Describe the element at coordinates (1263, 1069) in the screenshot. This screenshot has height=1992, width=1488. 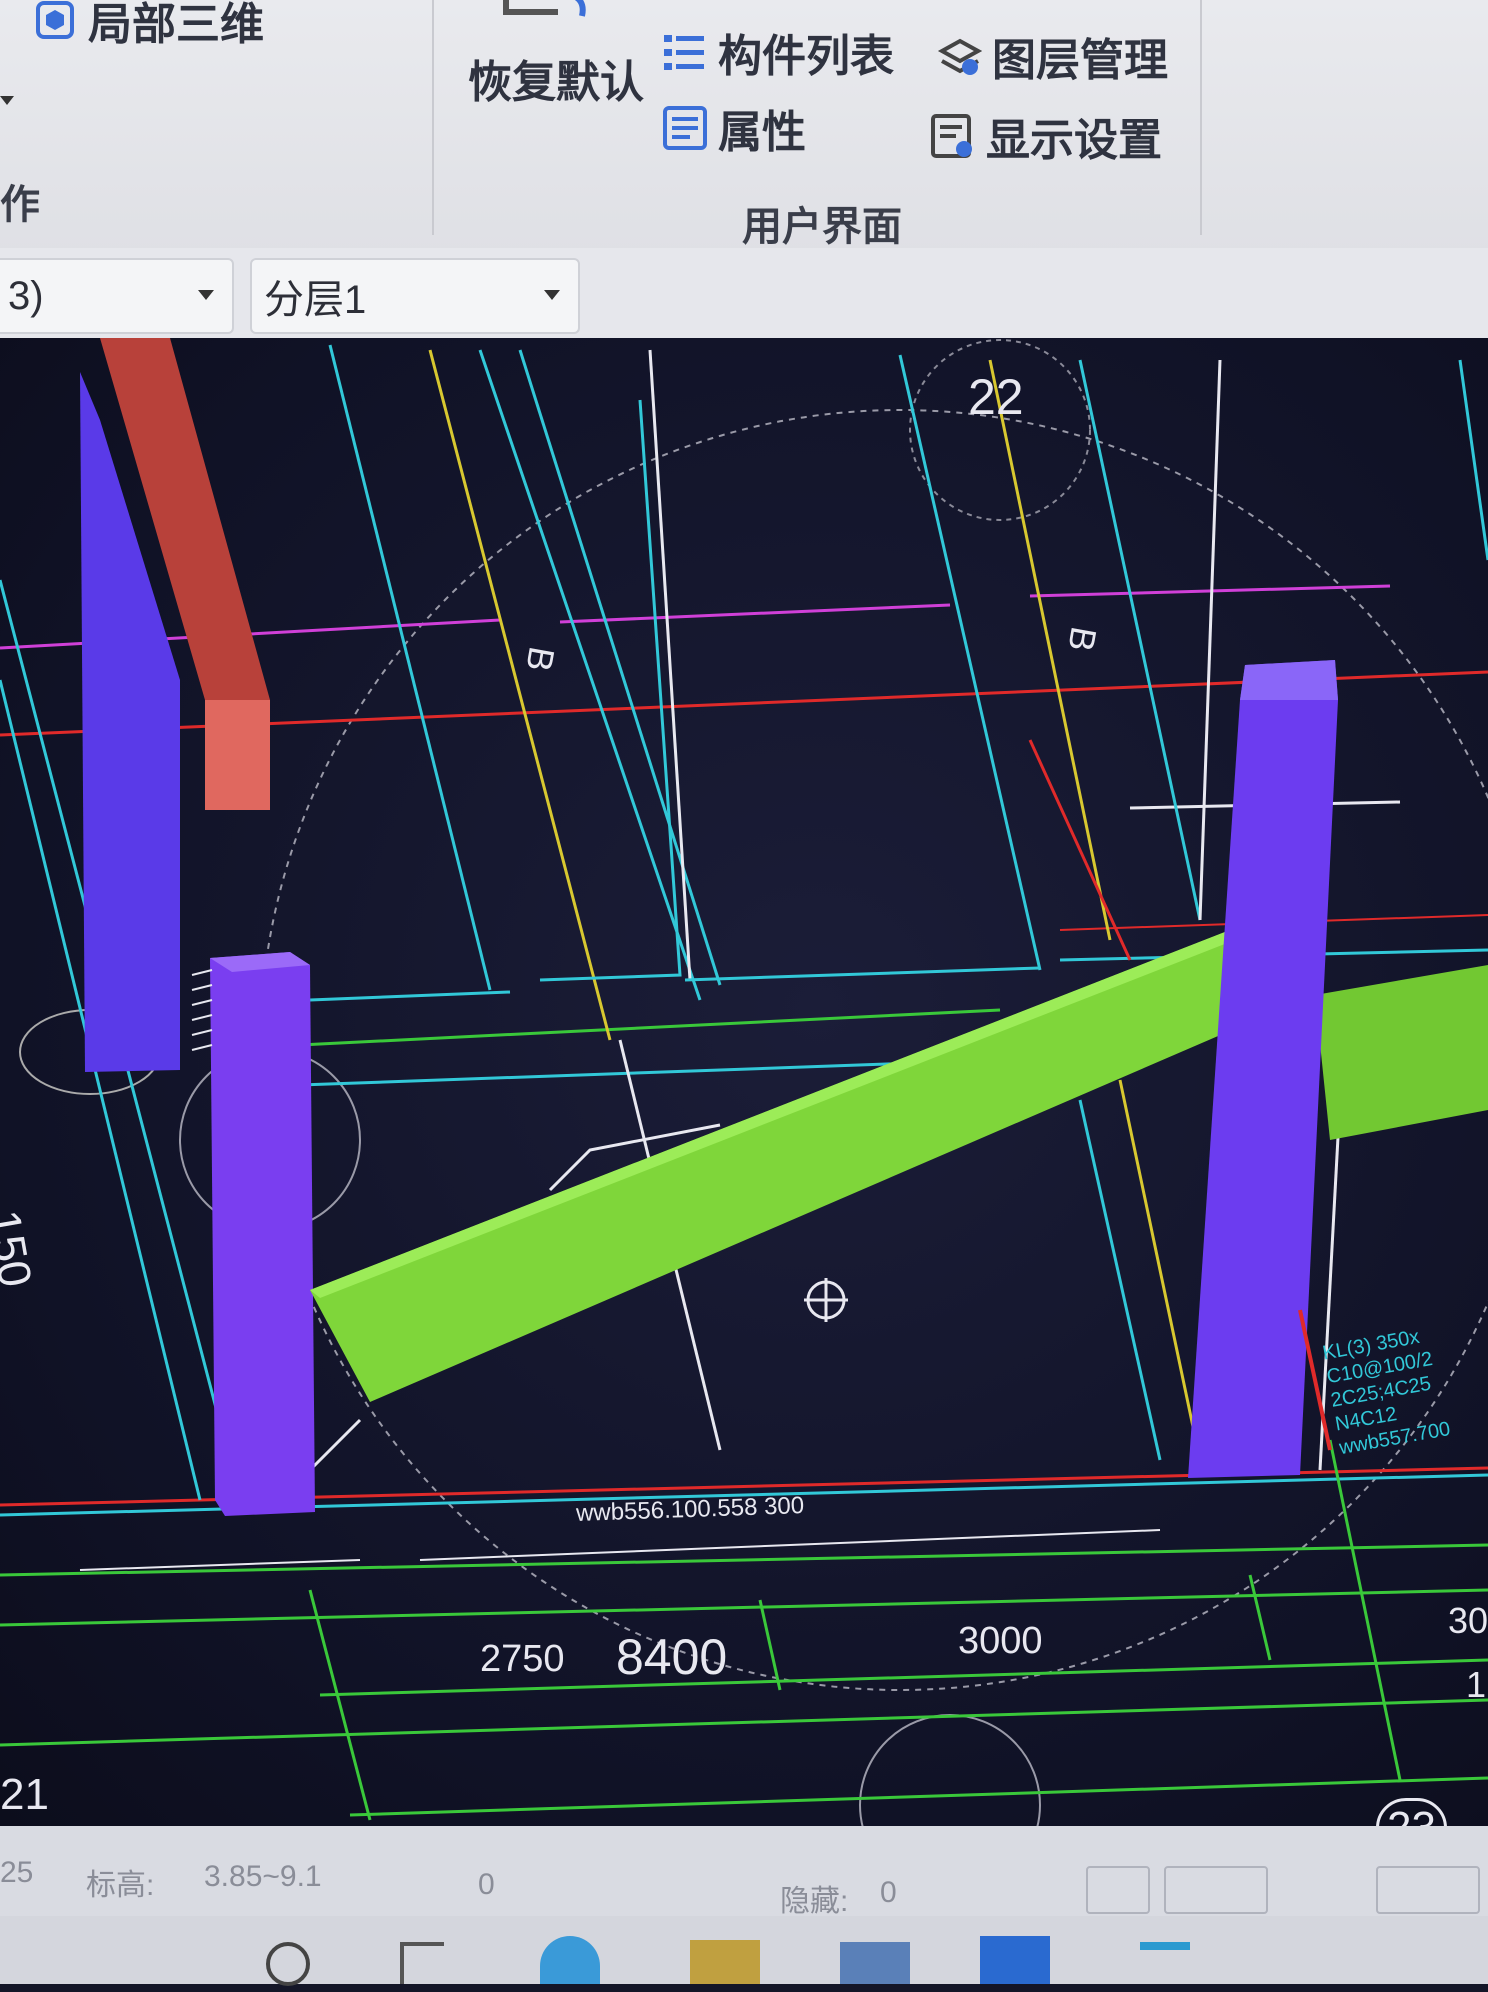
I see `column-right` at that location.